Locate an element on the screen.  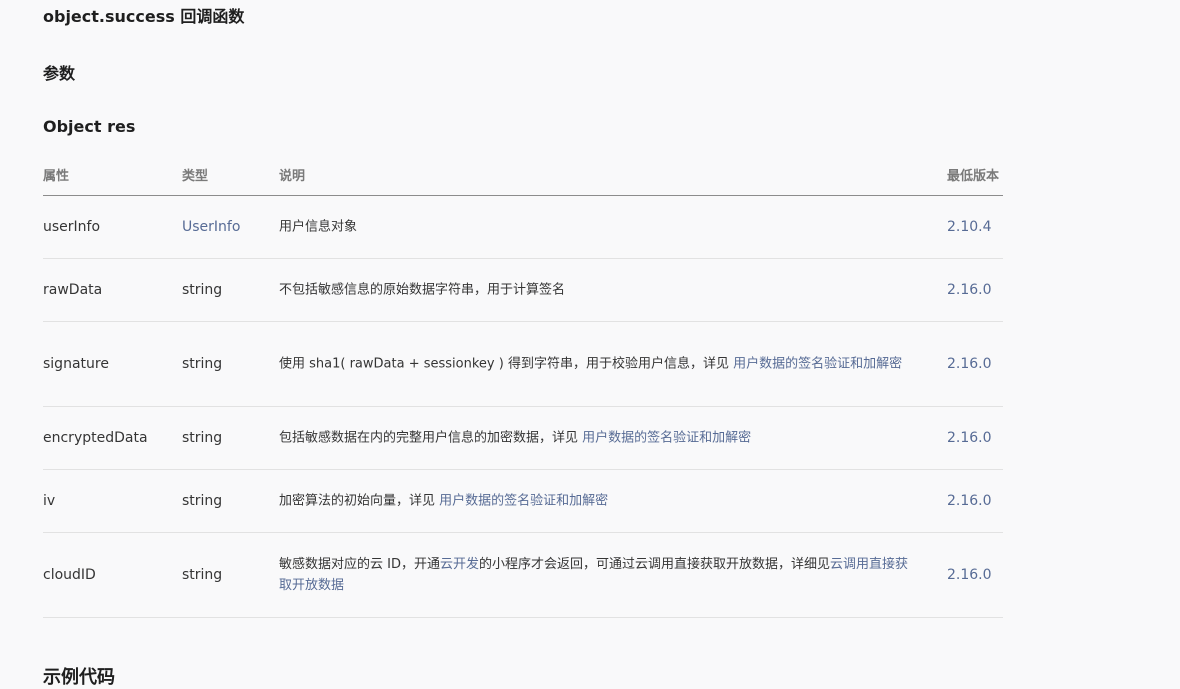
section-title-params: 参数 is located at coordinates (59, 73).